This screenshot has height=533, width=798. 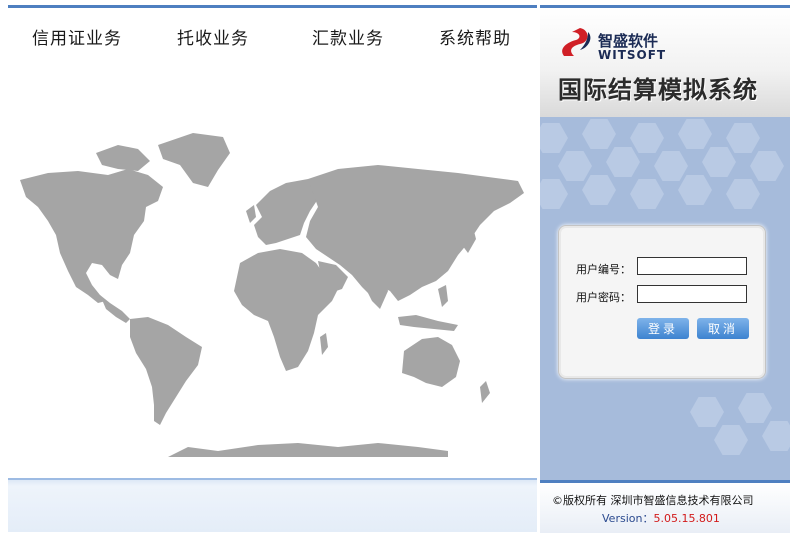 What do you see at coordinates (115, 309) in the screenshot?
I see `central-america` at bounding box center [115, 309].